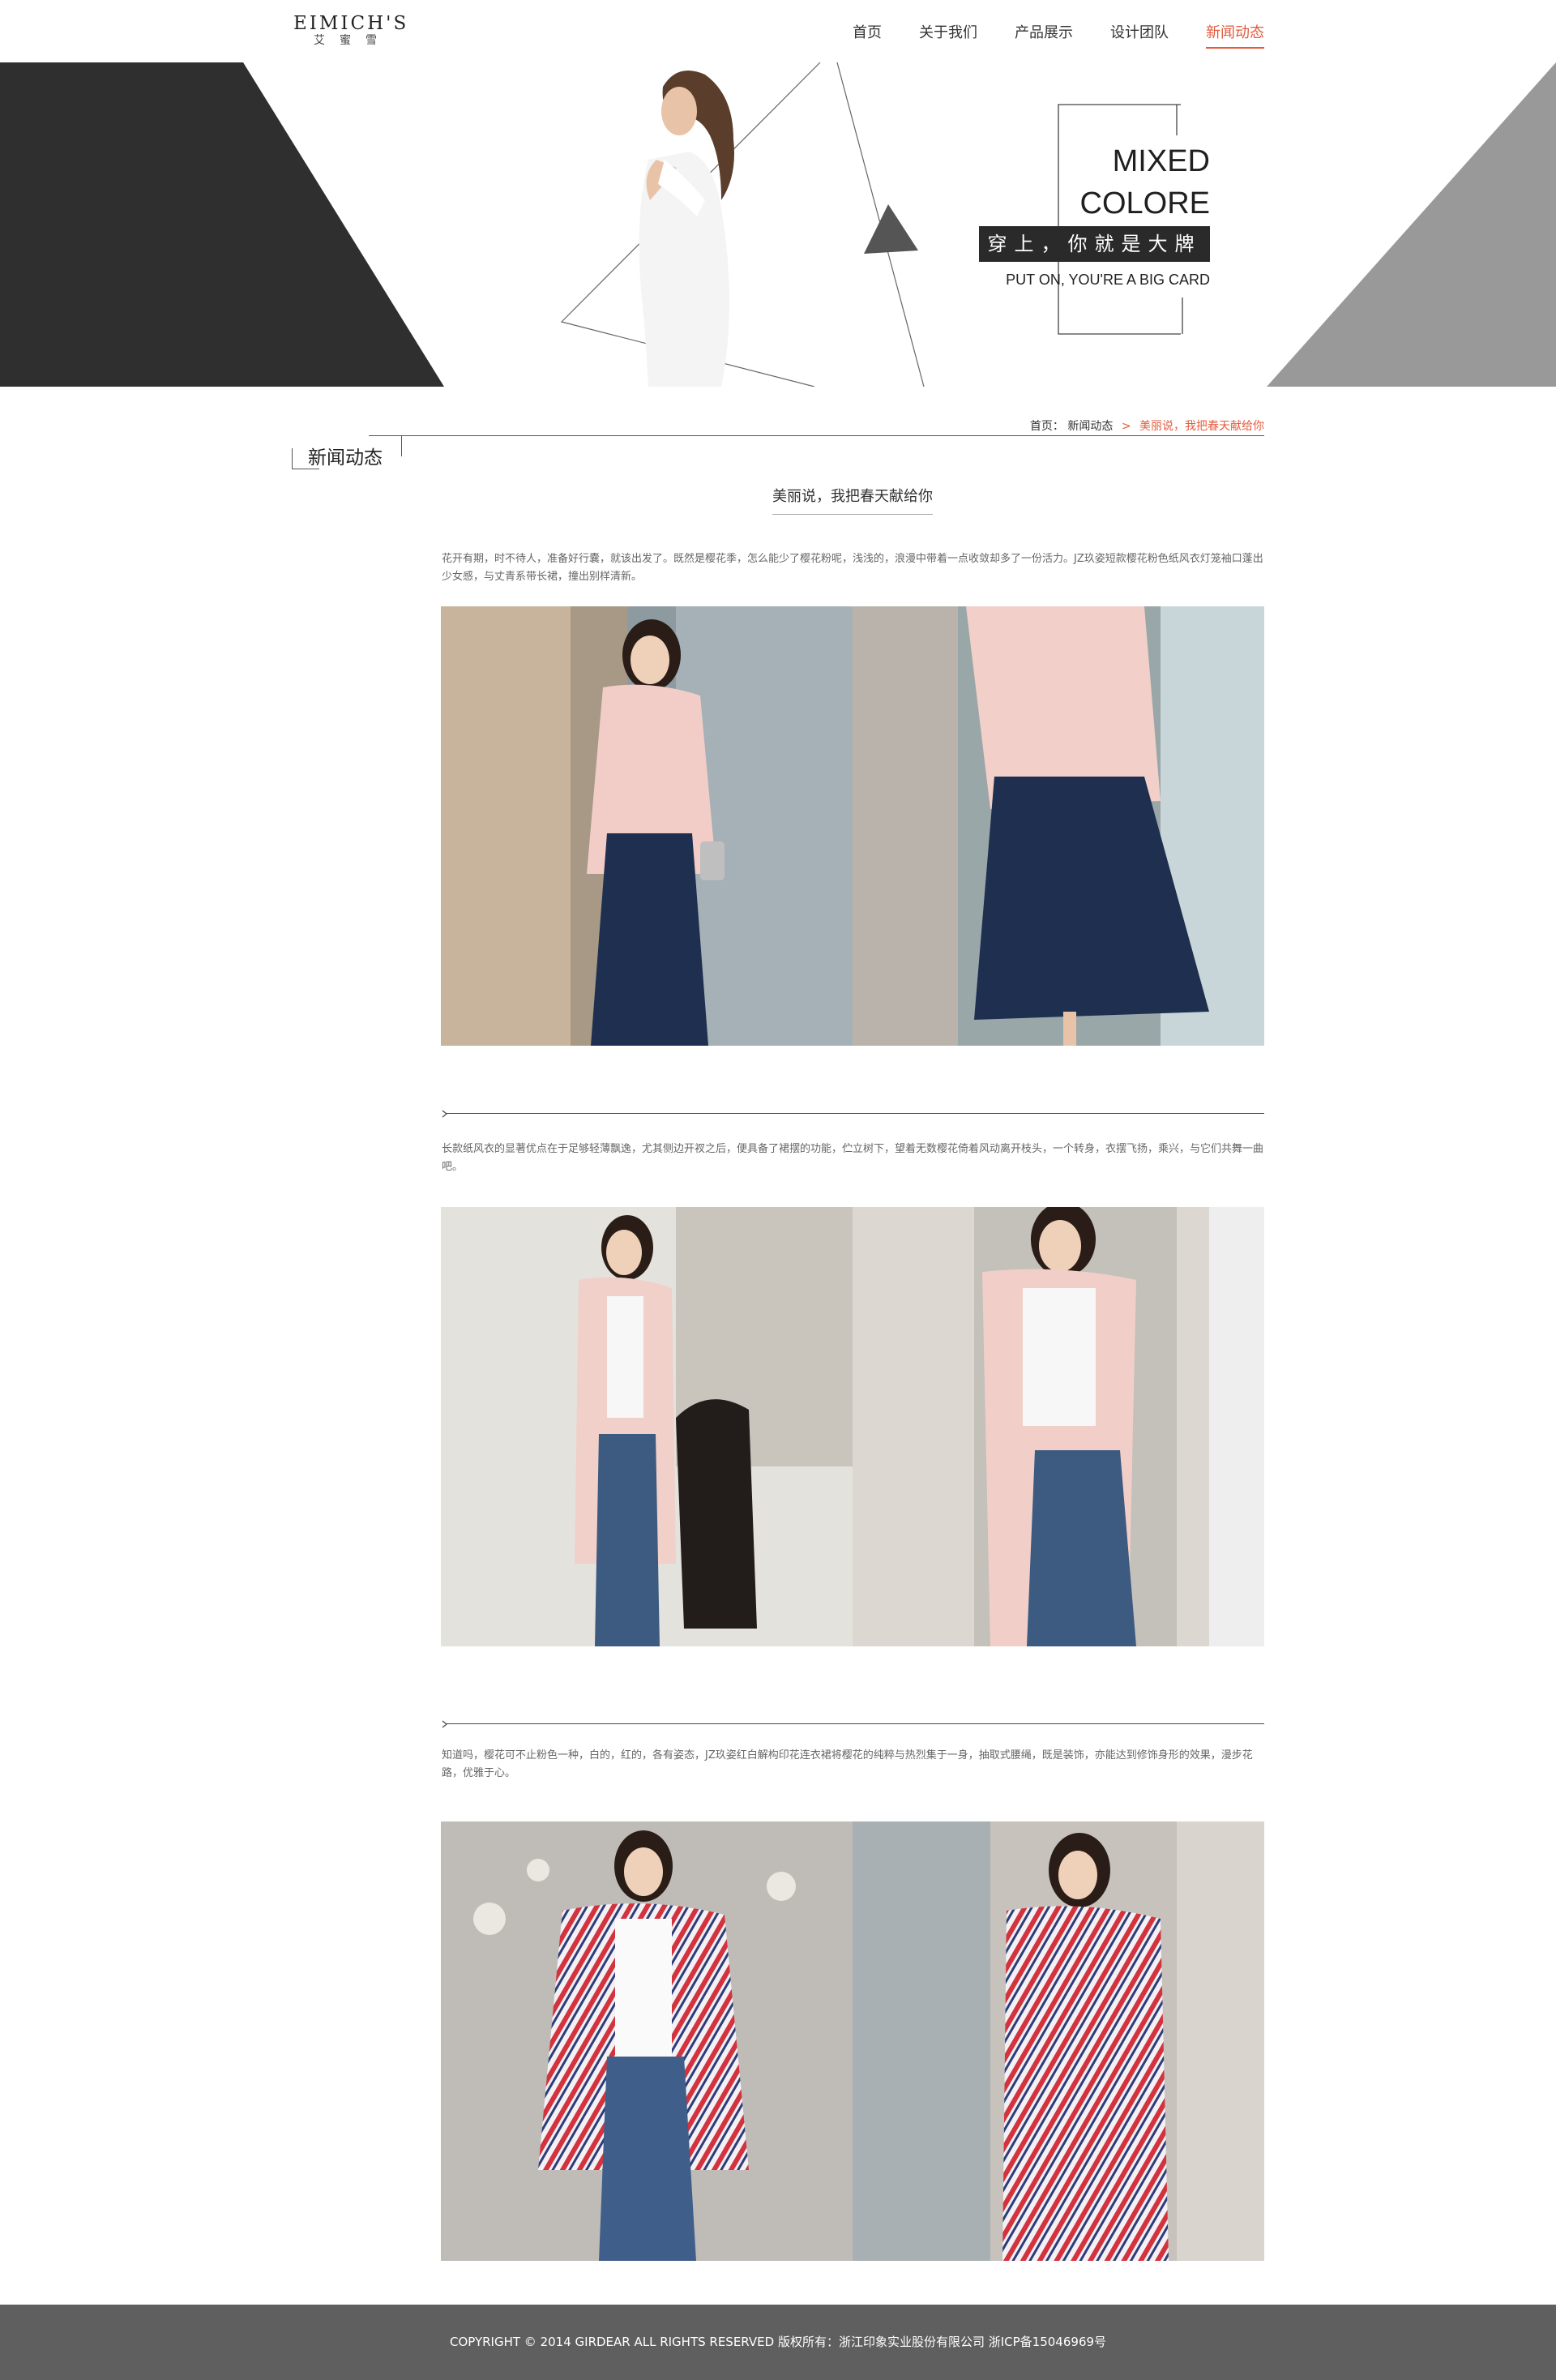 The image size is (1556, 2380). Describe the element at coordinates (868, 35) in the screenshot. I see `nav-item-home: 首页` at that location.